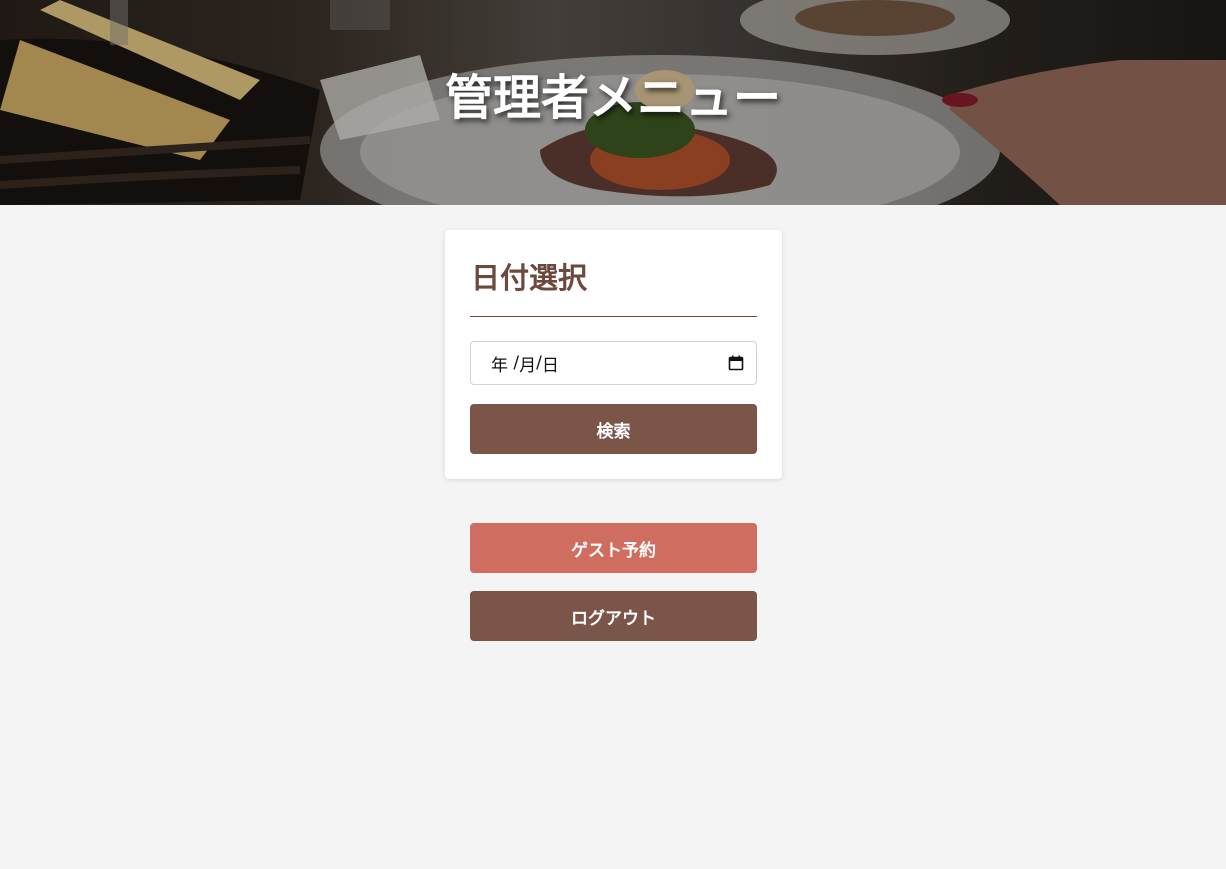 This screenshot has width=1226, height=869. I want to click on date-input: 年 / 月 / 日, so click(613, 363).